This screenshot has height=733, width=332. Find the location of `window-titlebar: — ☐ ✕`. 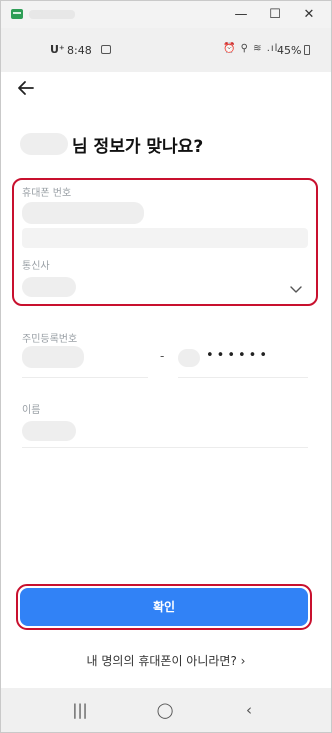

window-titlebar: — ☐ ✕ is located at coordinates (166, 14).